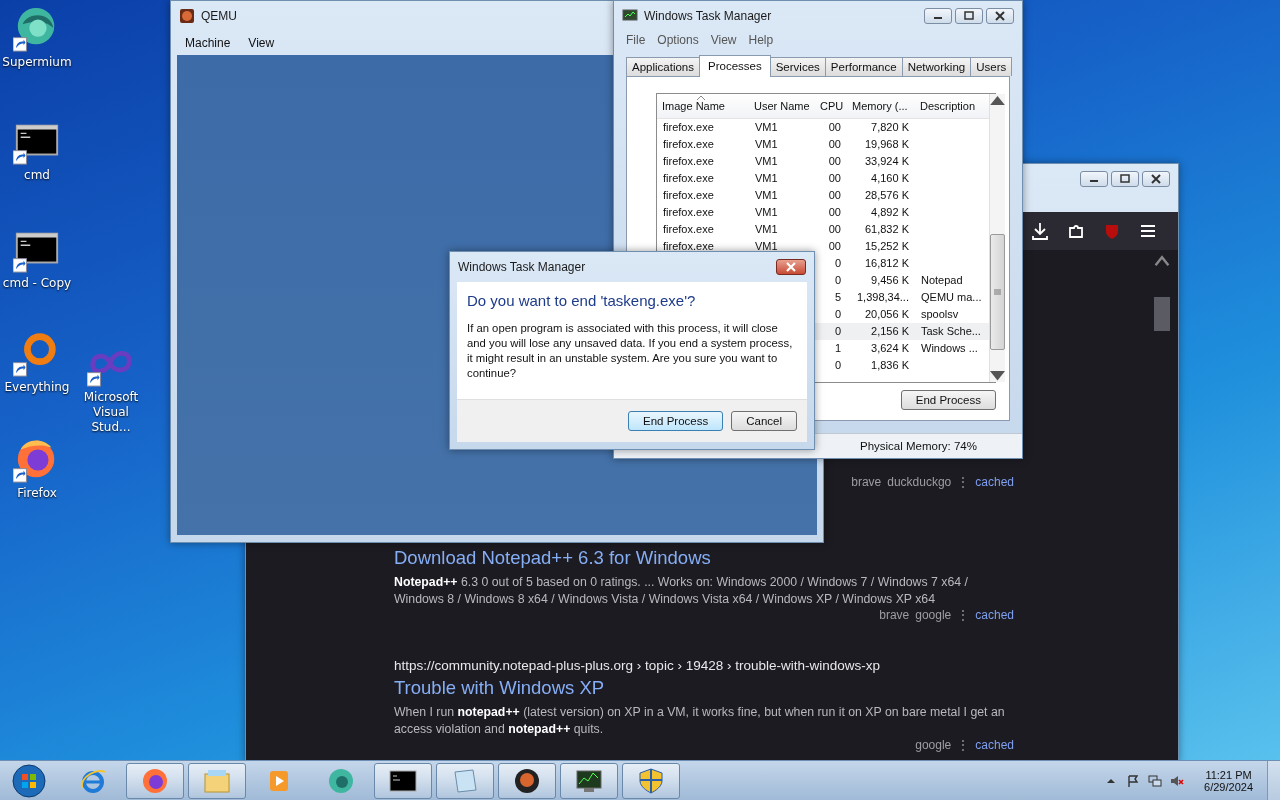 The height and width of the screenshot is (800, 1280). I want to click on menu-item: Help, so click(761, 40).